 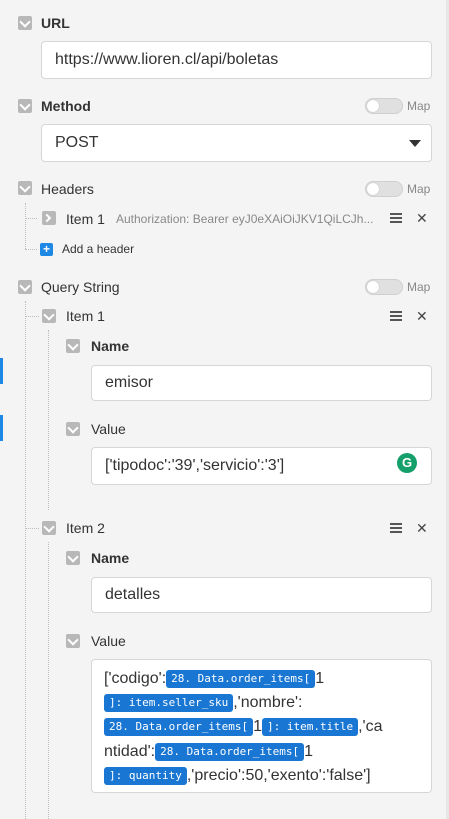 What do you see at coordinates (268, 703) in the screenshot?
I see `value-text: ,'nombre':` at bounding box center [268, 703].